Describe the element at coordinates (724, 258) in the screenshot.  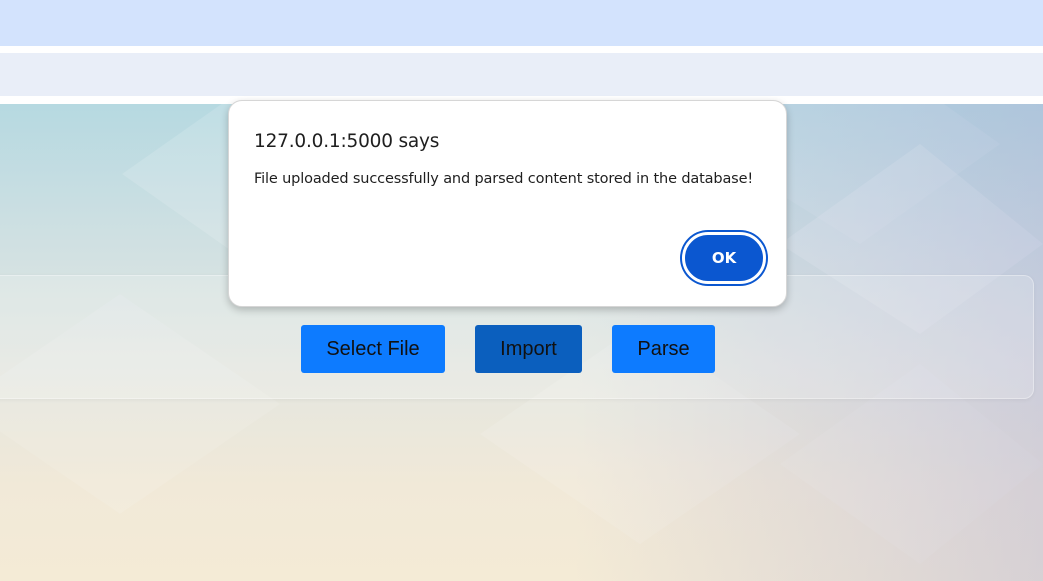
I see `ok-button: OK` at that location.